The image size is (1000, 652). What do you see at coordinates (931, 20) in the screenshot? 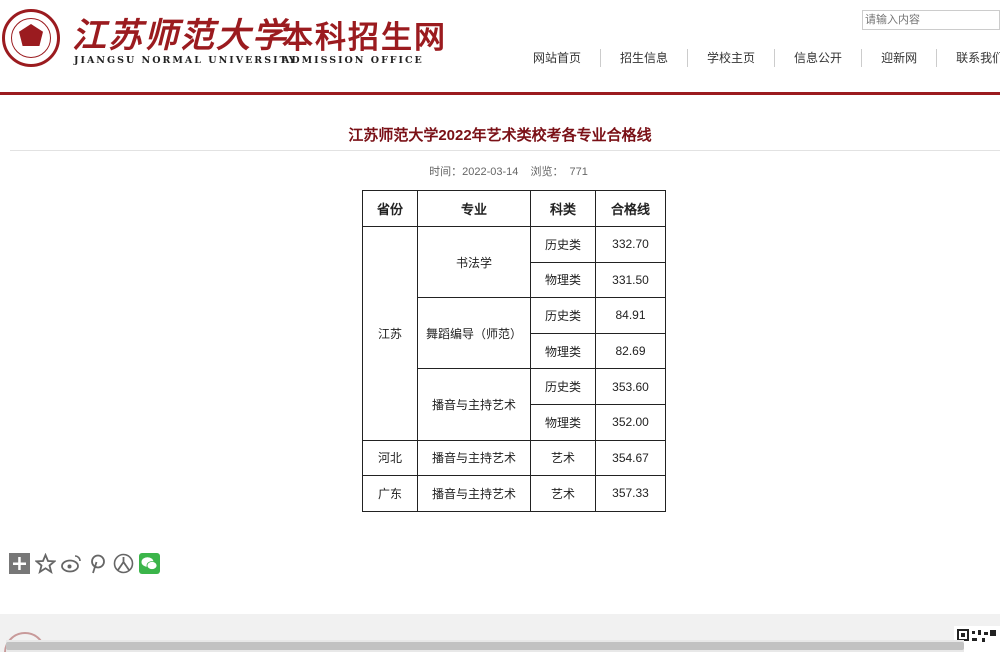
I see `search-input` at bounding box center [931, 20].